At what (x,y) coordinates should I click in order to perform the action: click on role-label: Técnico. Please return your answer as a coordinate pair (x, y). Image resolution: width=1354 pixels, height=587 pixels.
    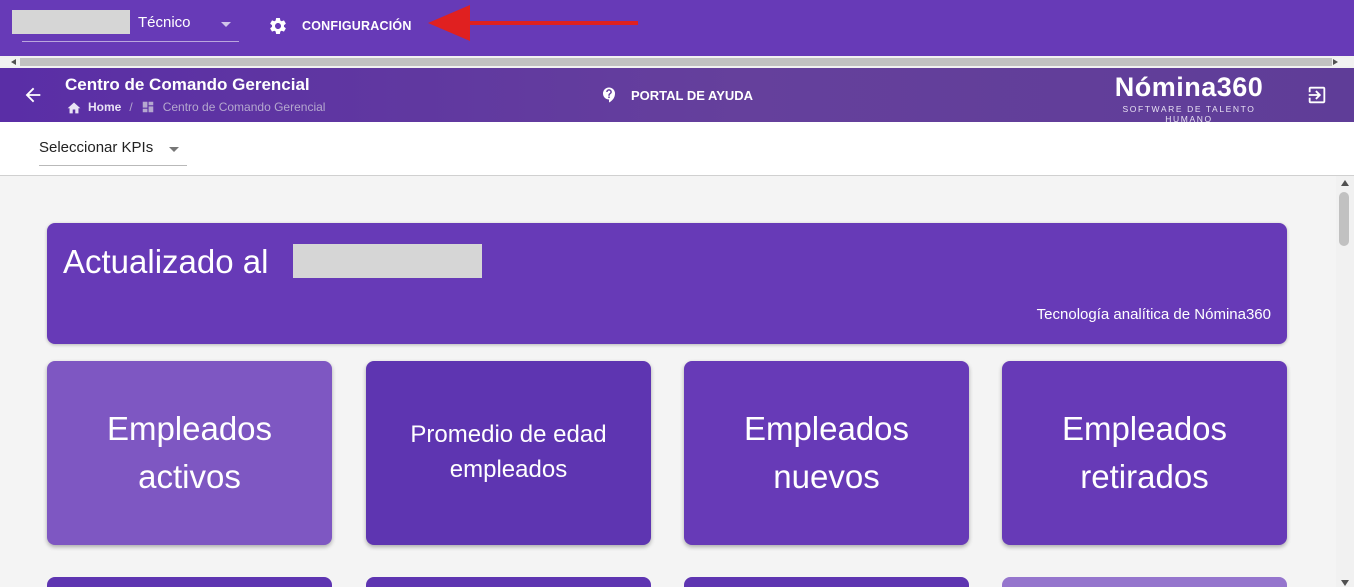
    Looking at the image, I should click on (164, 22).